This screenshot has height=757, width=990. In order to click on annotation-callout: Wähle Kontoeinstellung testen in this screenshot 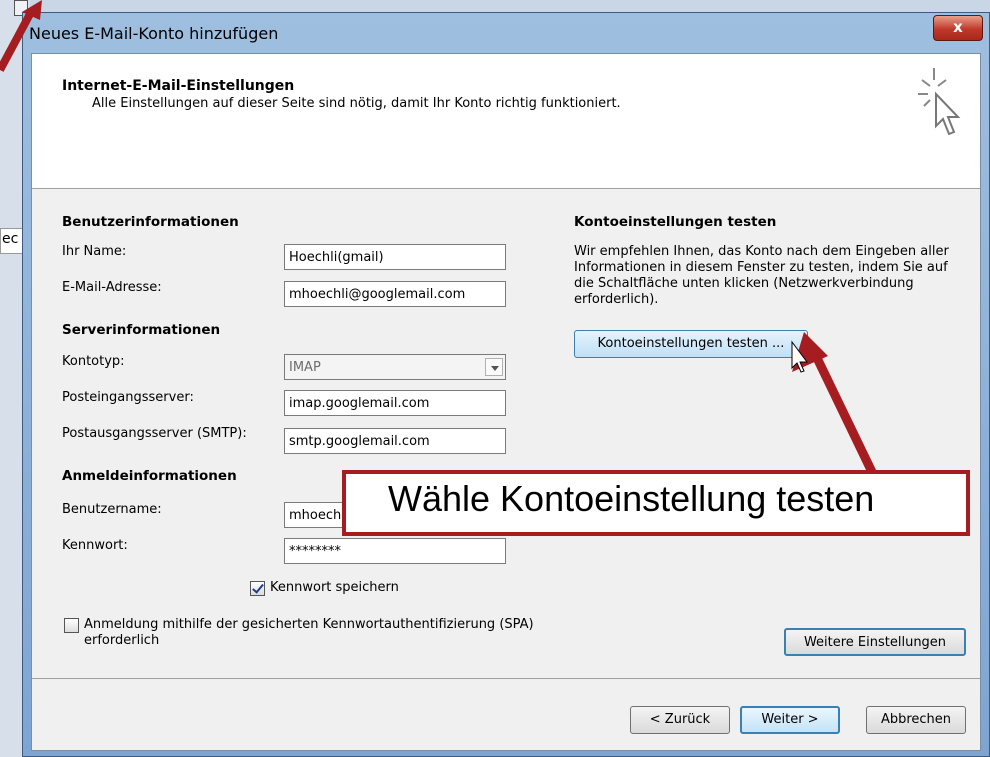, I will do `click(656, 503)`.